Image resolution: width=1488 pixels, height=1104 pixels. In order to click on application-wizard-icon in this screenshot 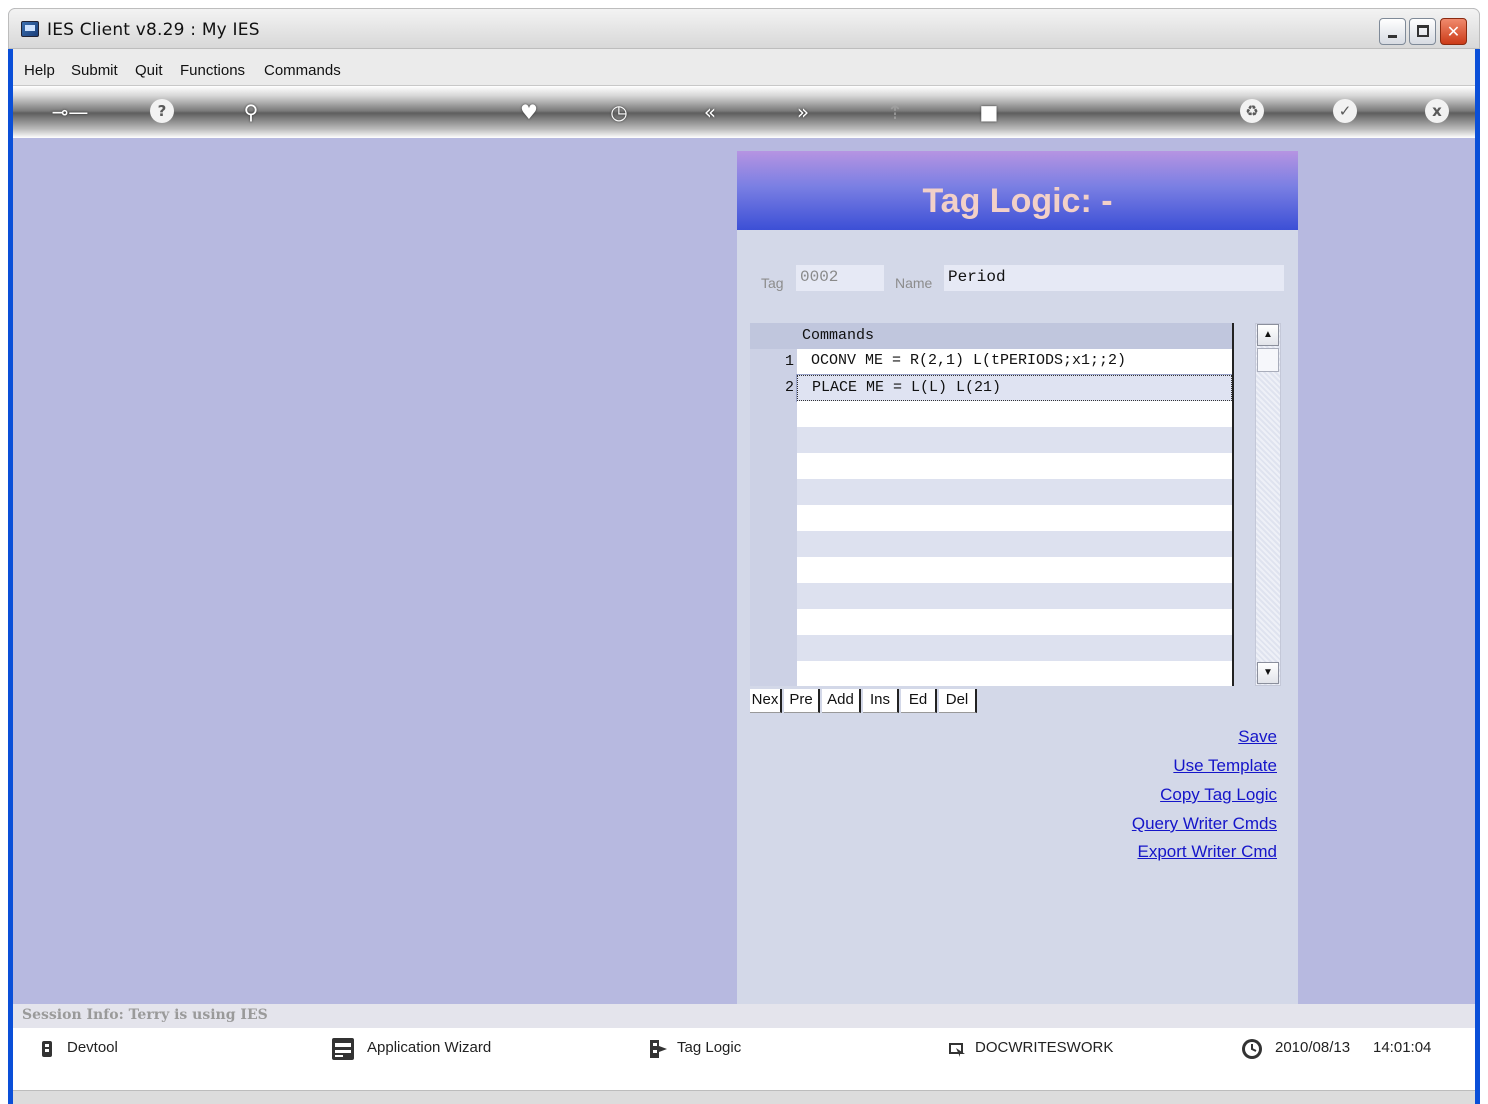, I will do `click(343, 1049)`.